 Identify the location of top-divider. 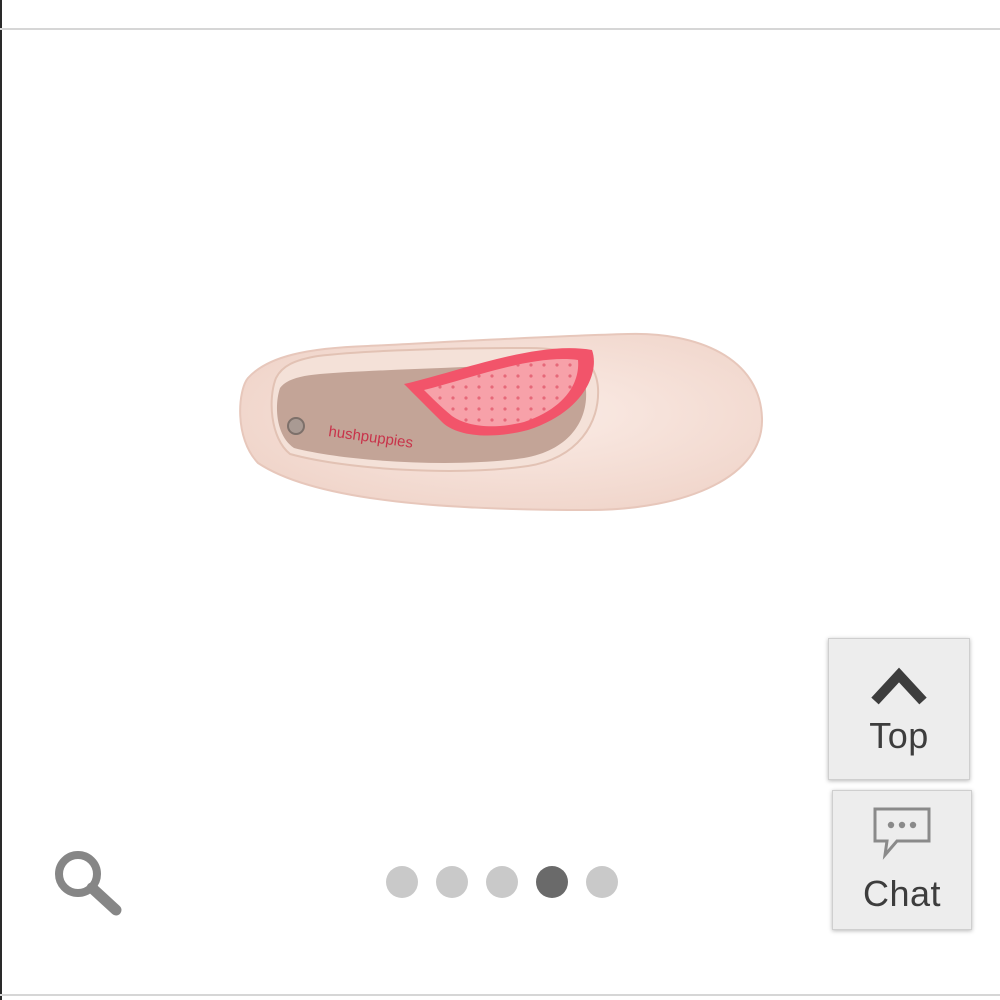
(500, 29).